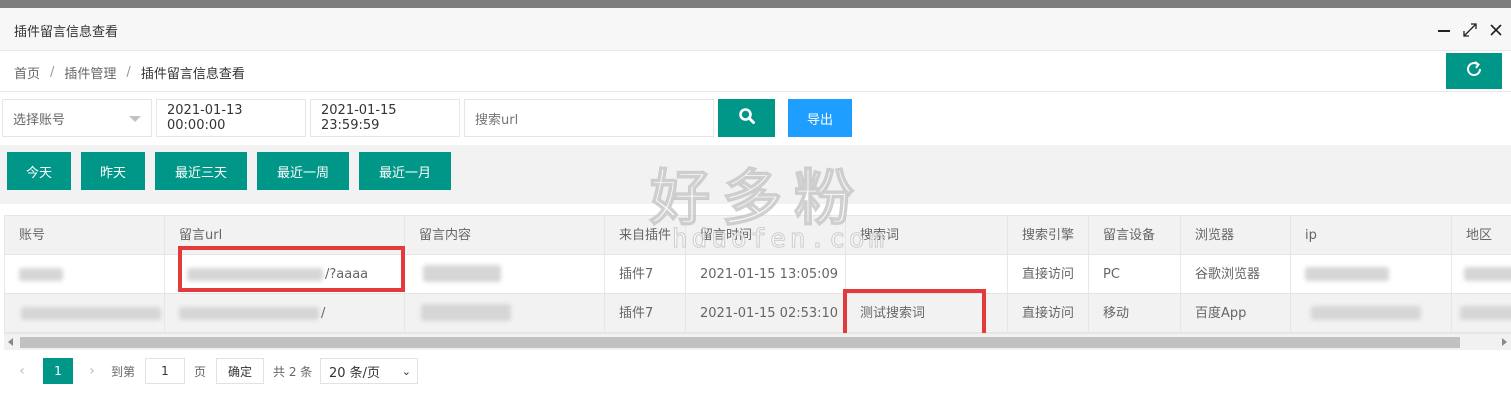 Image resolution: width=1511 pixels, height=411 pixels. Describe the element at coordinates (201, 171) in the screenshot. I see `range-3days-button: 最近三天` at that location.